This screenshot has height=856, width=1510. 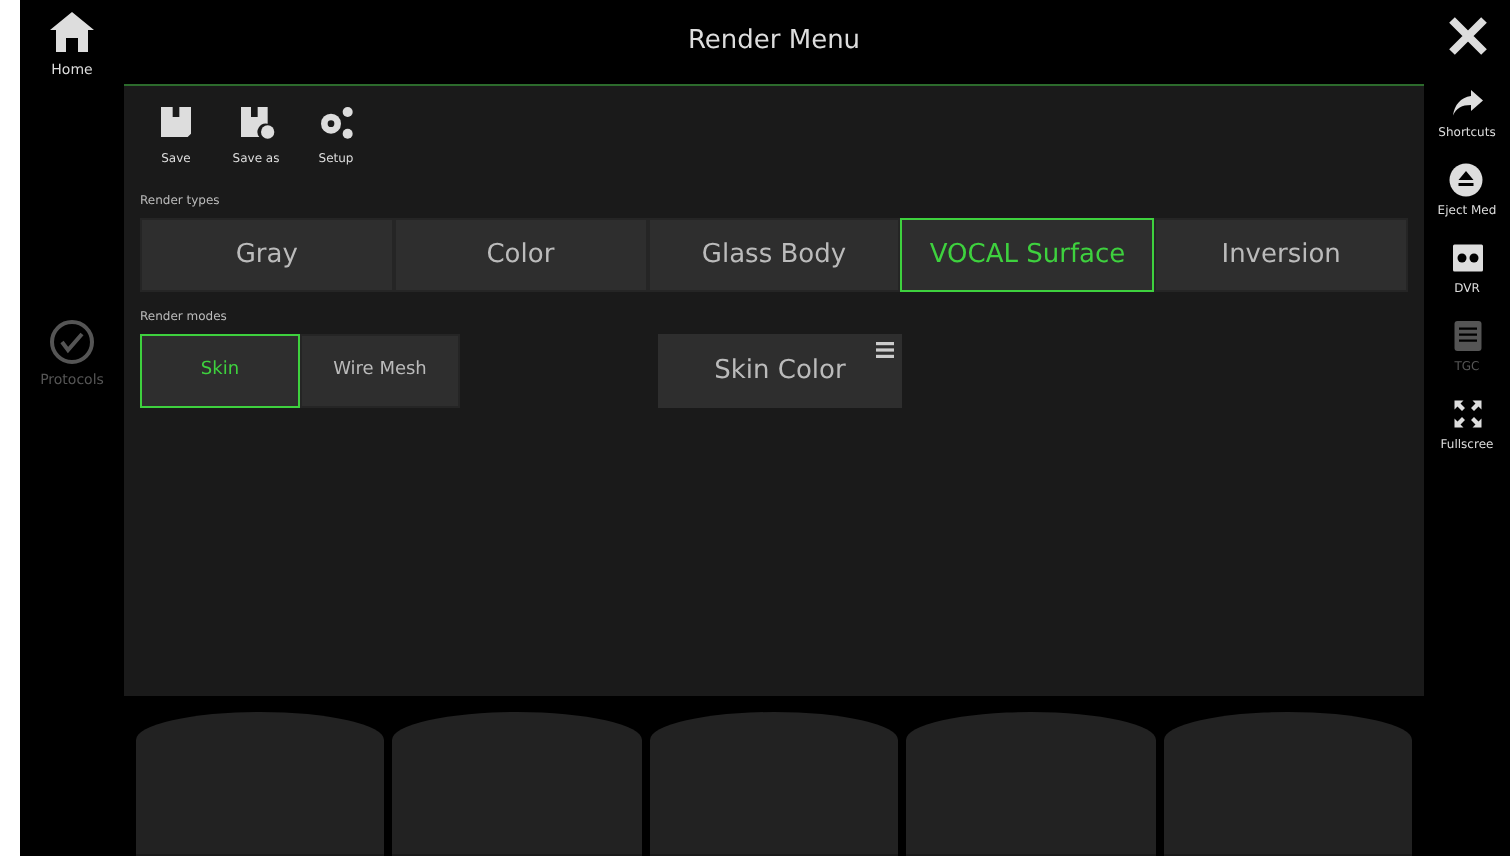 I want to click on checkmark-circle-icon, so click(x=71, y=341).